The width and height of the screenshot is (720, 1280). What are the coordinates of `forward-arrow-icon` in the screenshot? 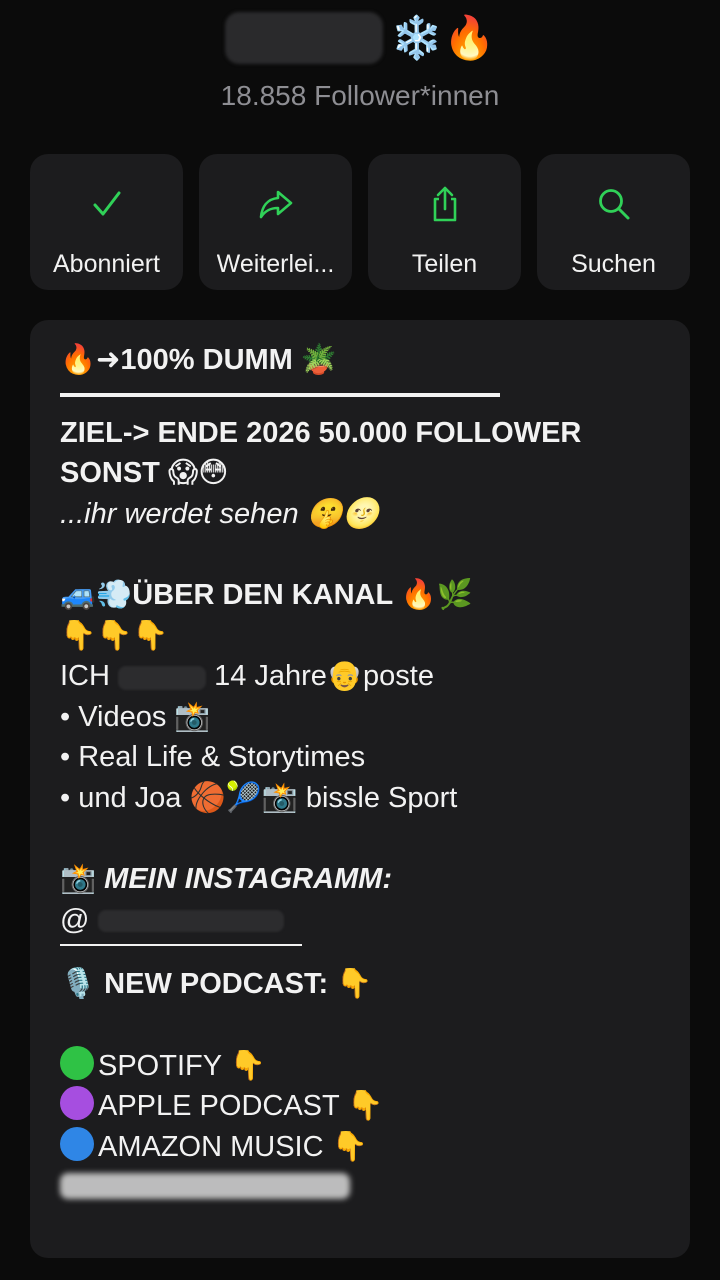 It's located at (275, 204).